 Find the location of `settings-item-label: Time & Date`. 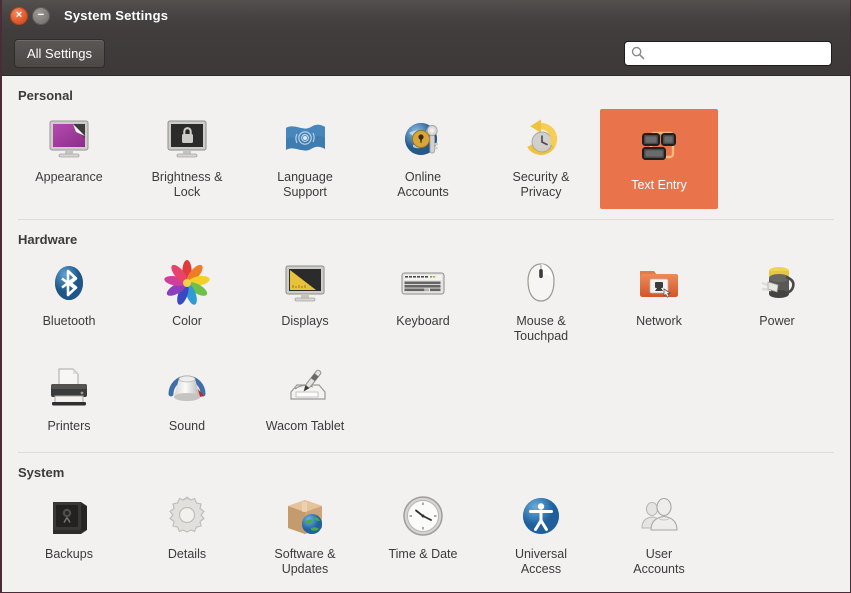

settings-item-label: Time & Date is located at coordinates (423, 554).